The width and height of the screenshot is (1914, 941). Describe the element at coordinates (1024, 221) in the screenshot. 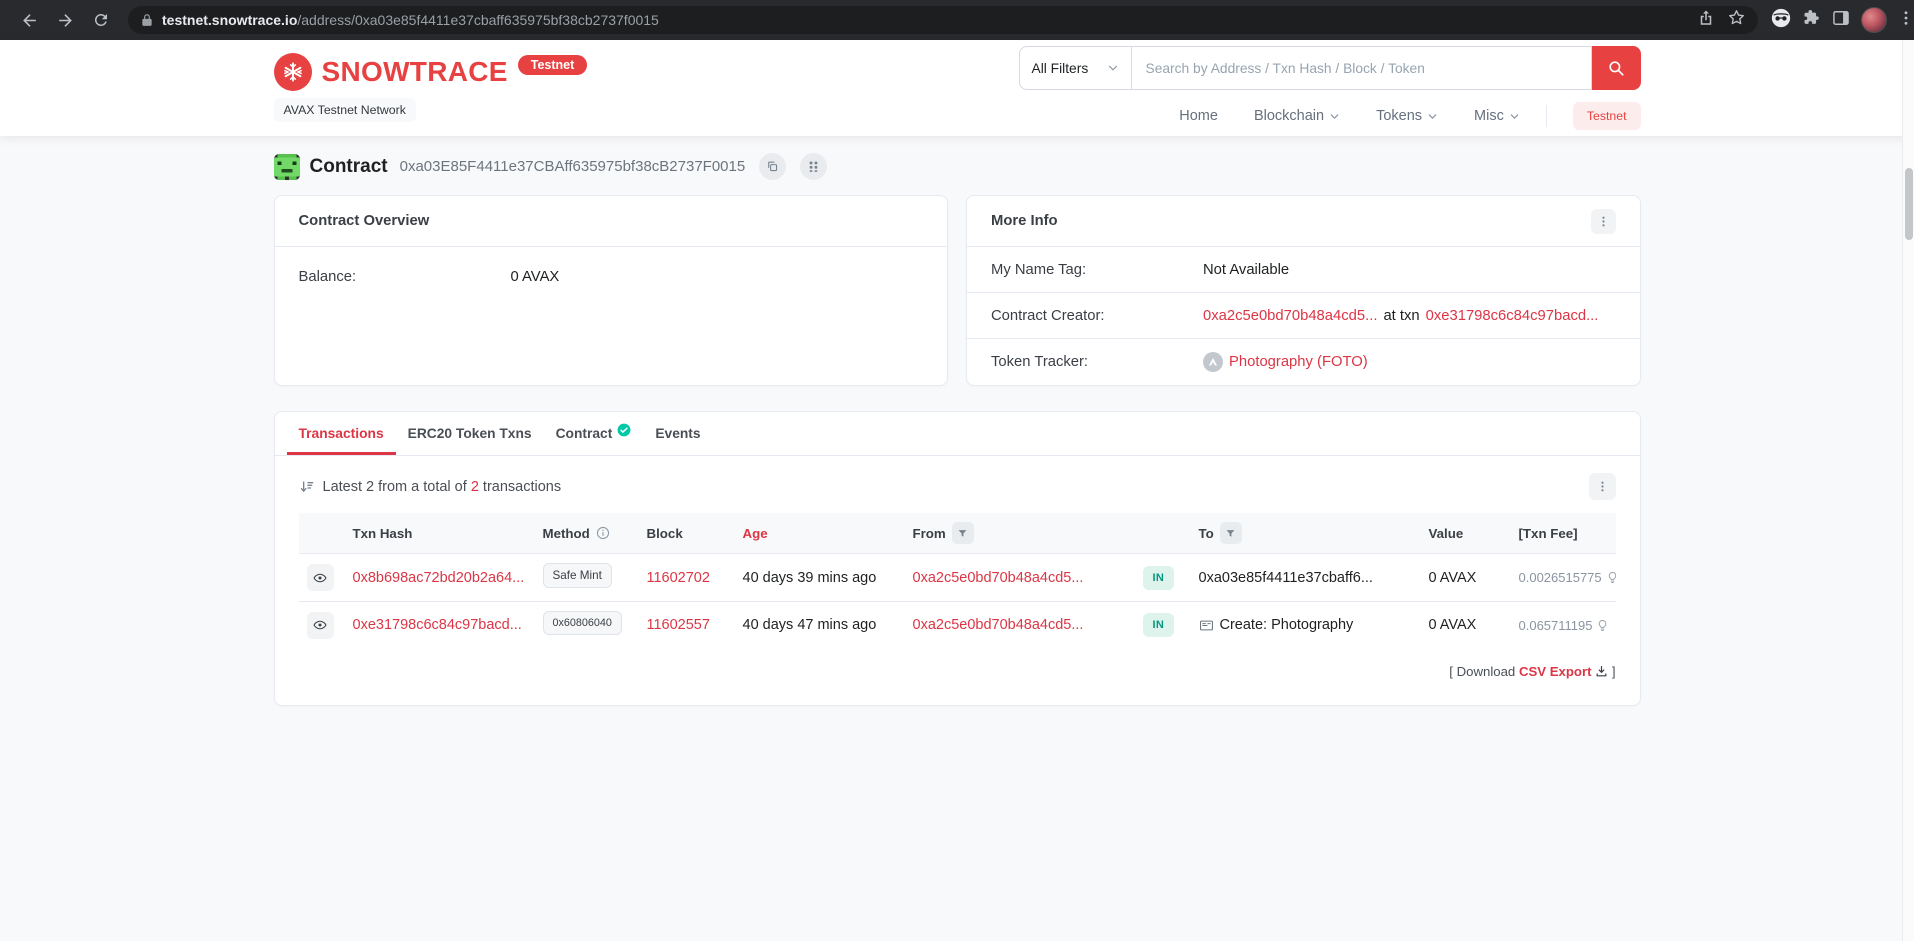

I see `more-info-card-title: More Info` at that location.